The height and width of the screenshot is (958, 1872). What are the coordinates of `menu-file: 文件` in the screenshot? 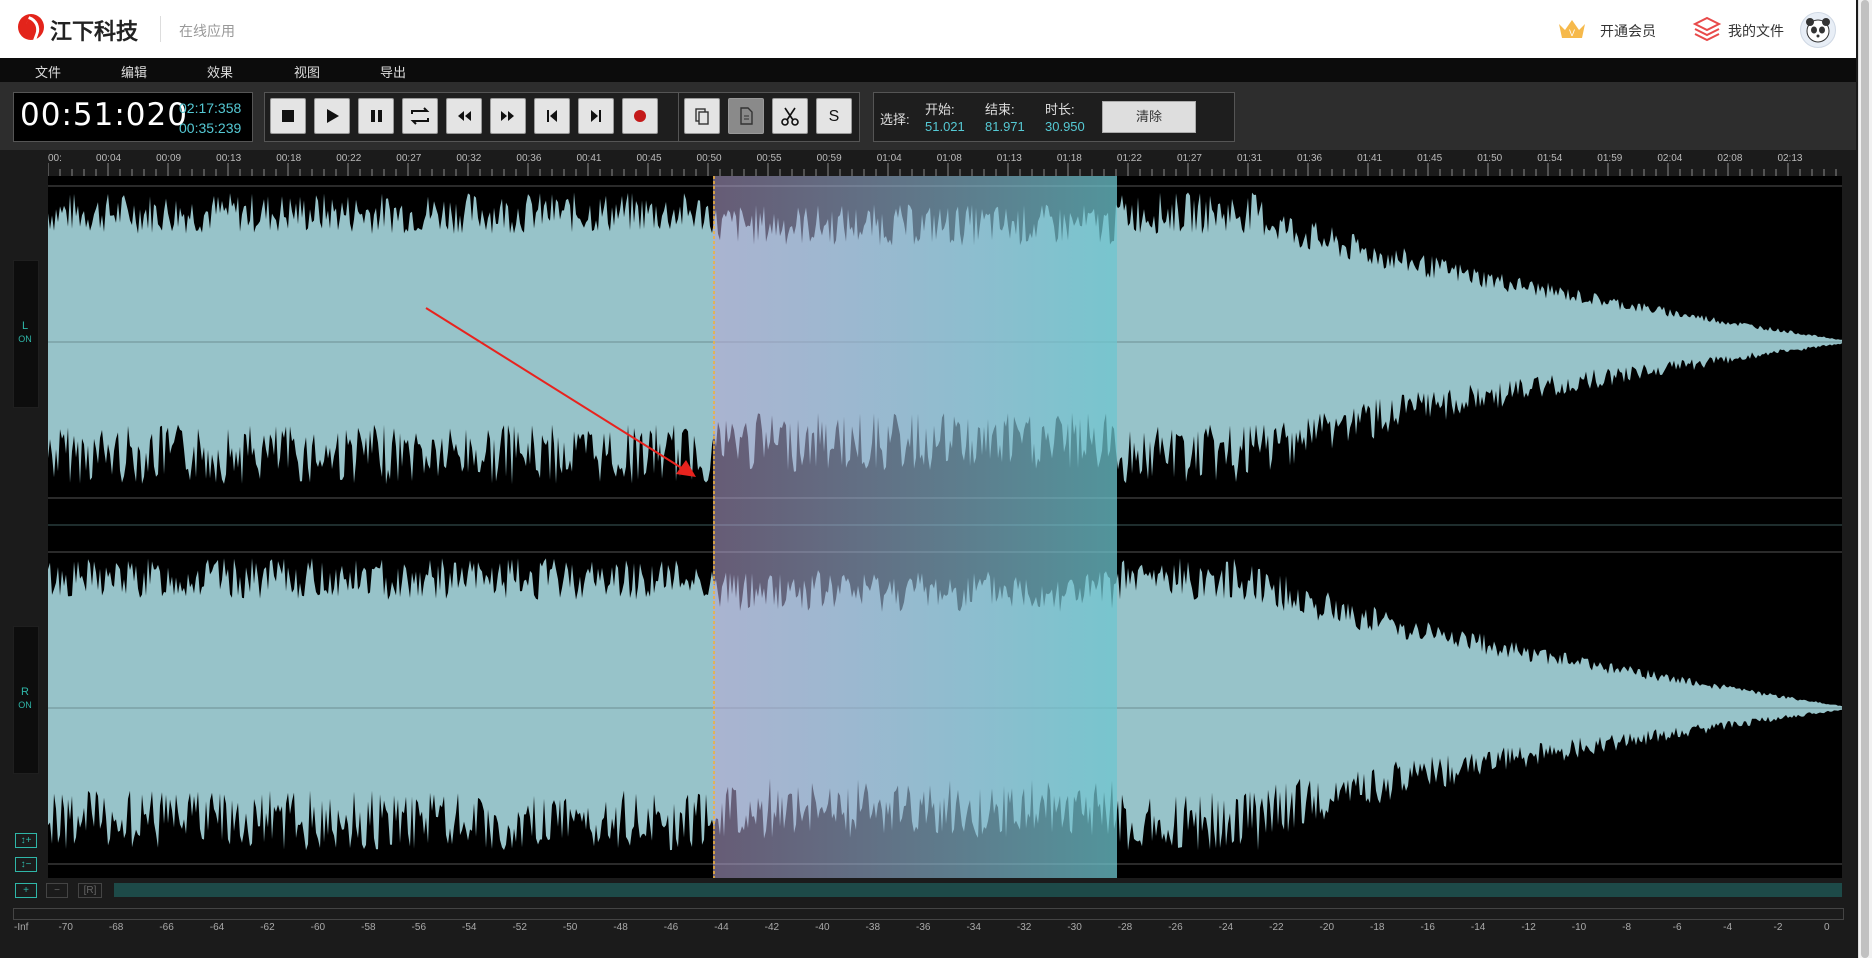 It's located at (48, 71).